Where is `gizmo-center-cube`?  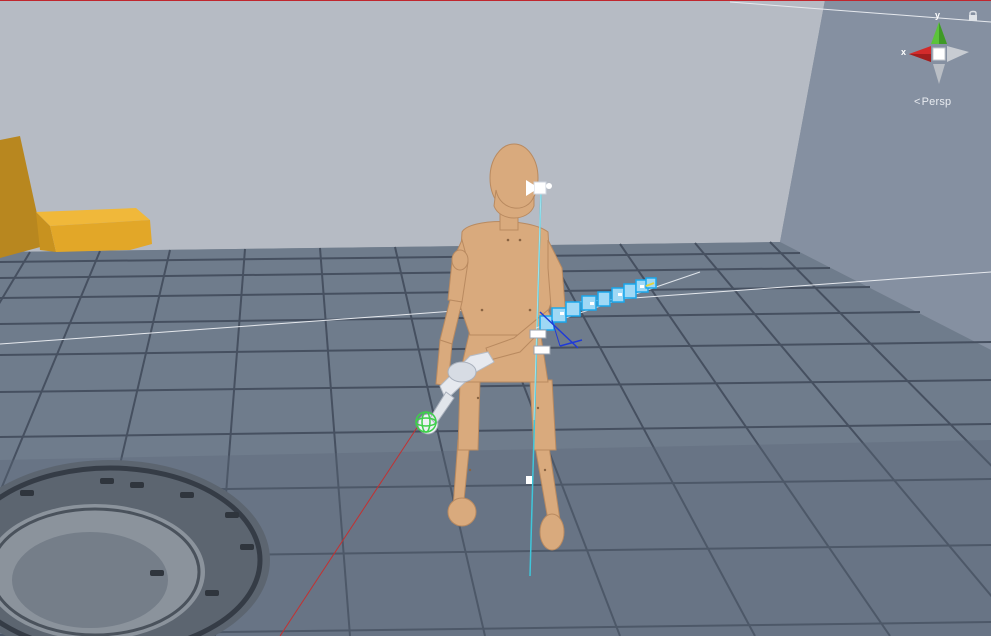
gizmo-center-cube is located at coordinates (939, 54).